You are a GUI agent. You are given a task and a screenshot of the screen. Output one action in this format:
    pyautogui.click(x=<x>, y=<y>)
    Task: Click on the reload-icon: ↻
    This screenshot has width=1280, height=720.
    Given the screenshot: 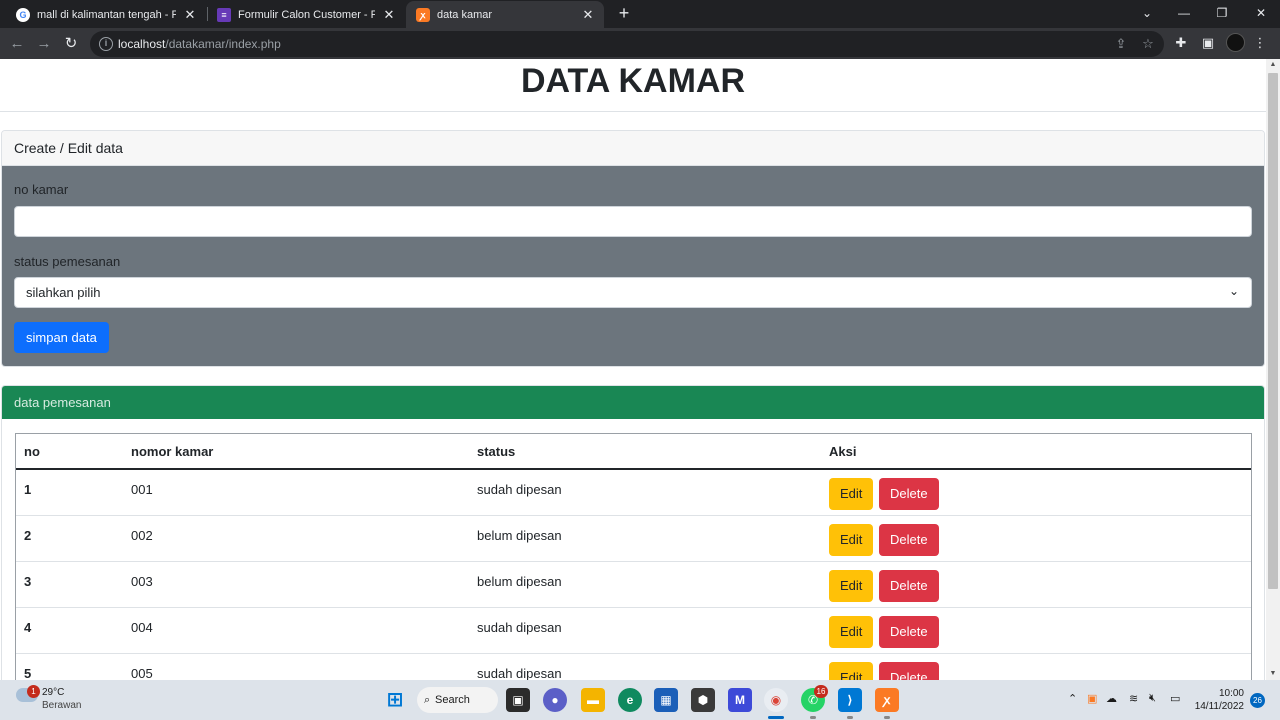 What is the action you would take?
    pyautogui.click(x=71, y=44)
    